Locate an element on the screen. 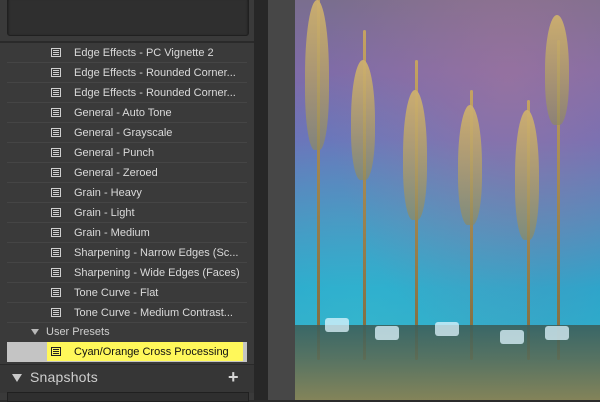 This screenshot has height=402, width=600. canvas-gutter is located at coordinates (281, 200).